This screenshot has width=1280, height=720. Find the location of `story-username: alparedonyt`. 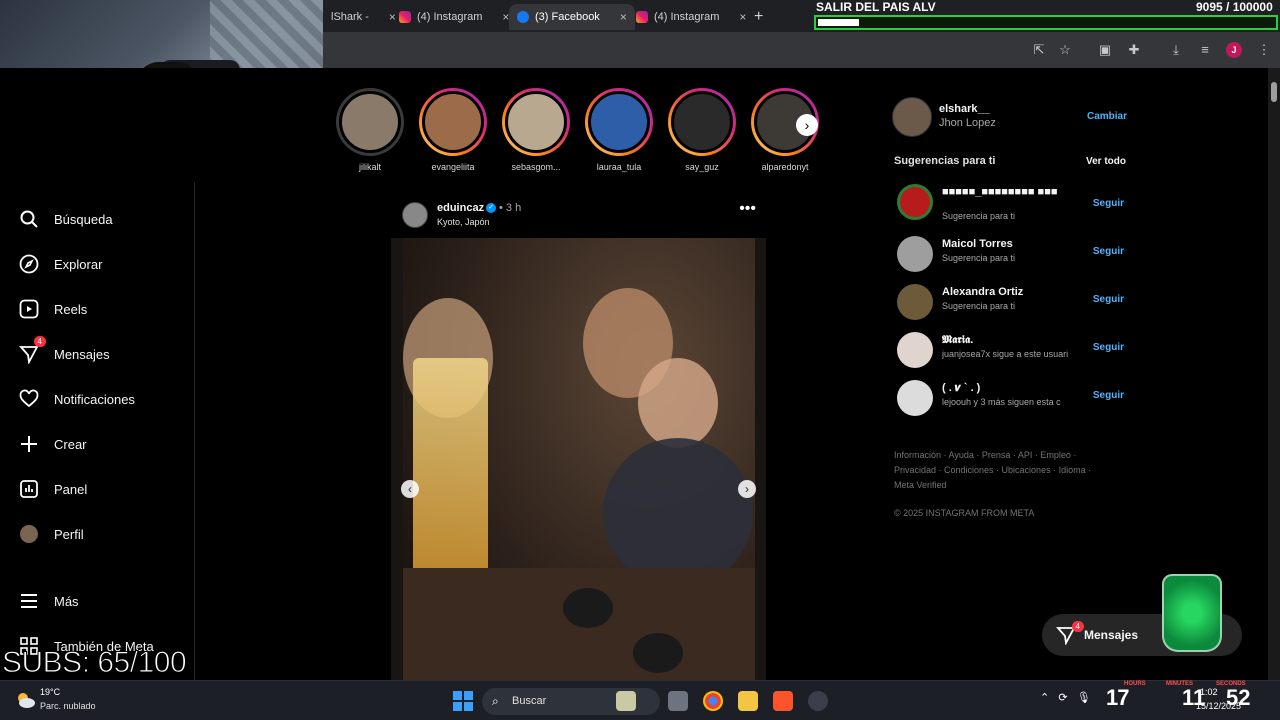

story-username: alparedonyt is located at coordinates (785, 167).